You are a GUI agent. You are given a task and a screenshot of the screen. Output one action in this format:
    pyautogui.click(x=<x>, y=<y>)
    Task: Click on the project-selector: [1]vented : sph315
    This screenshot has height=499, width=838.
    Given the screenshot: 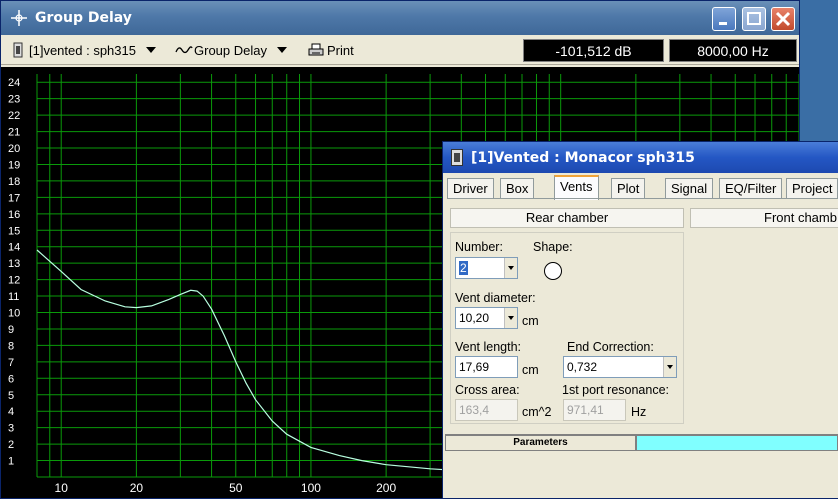 What is the action you would take?
    pyautogui.click(x=84, y=50)
    